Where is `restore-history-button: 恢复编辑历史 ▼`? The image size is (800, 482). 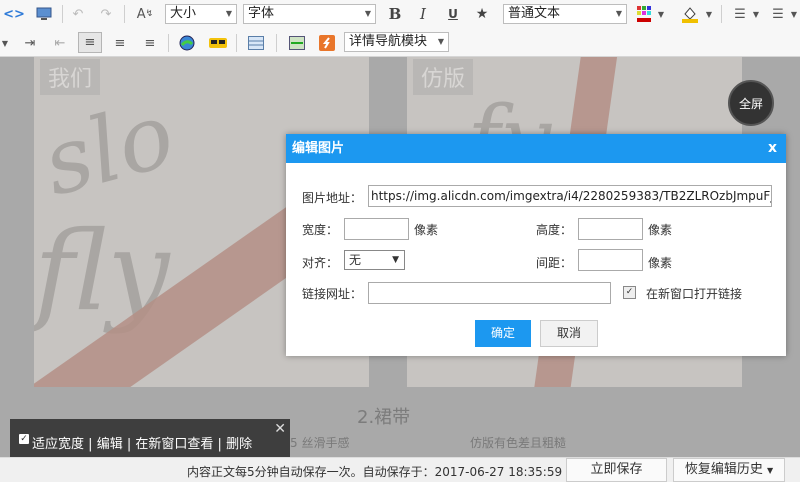
restore-history-button: 恢复编辑历史 ▼ is located at coordinates (729, 470).